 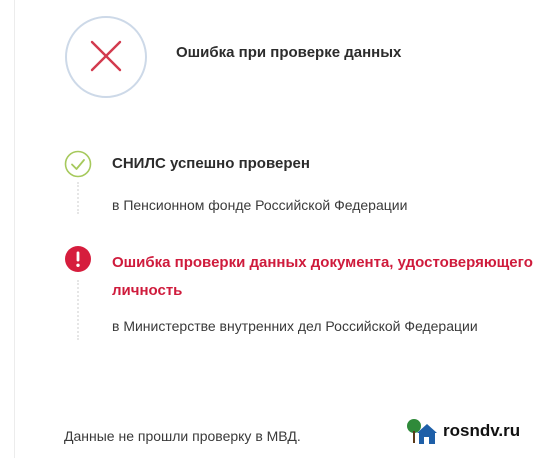 I want to click on check-title-snils: СНИЛС успешно проверен, so click(x=211, y=163).